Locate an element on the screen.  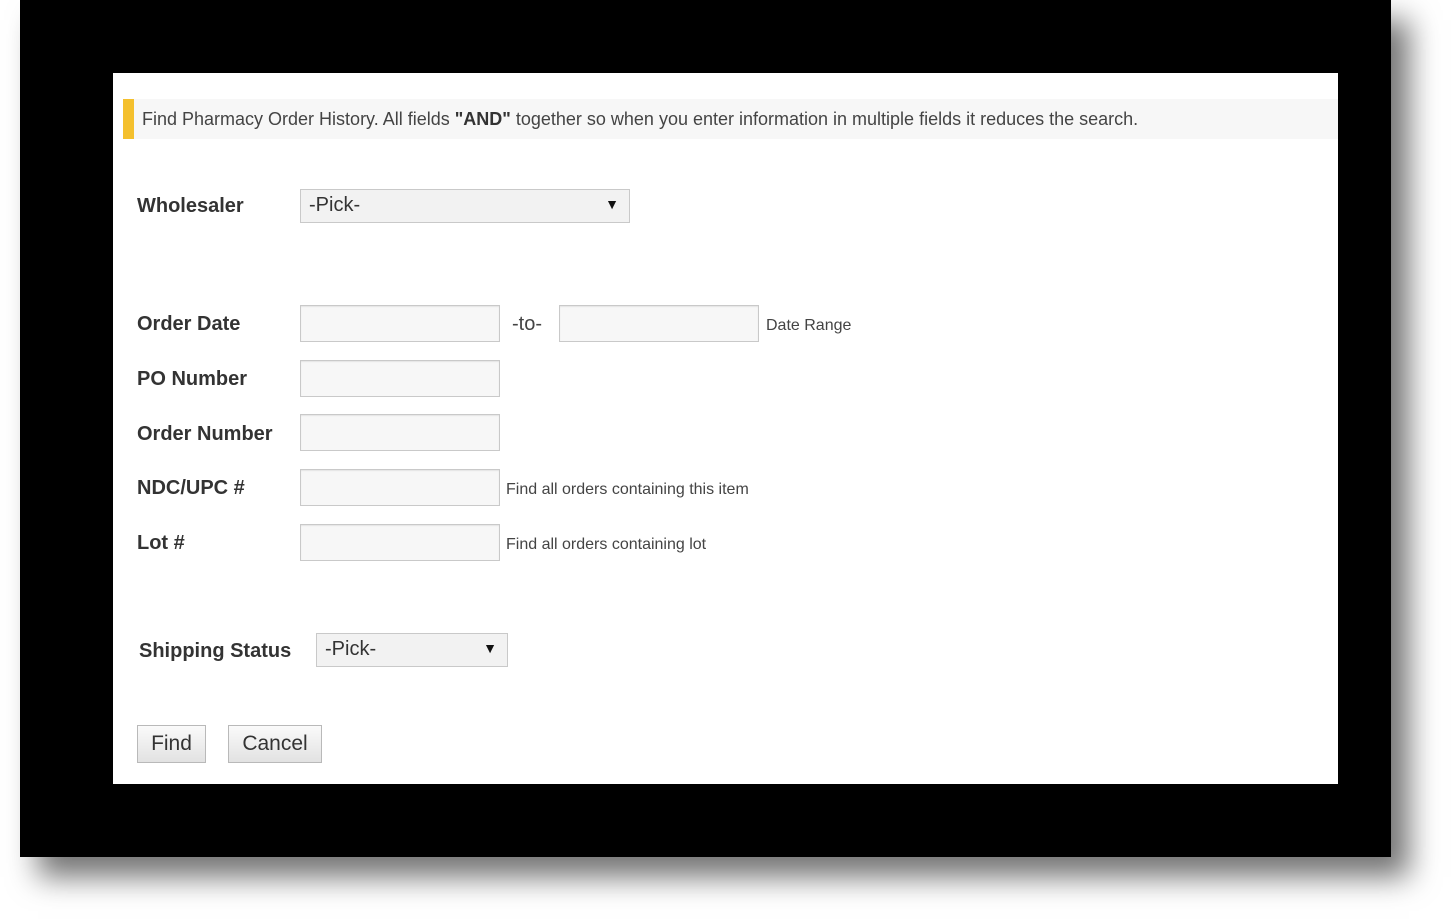
order-number-input is located at coordinates (400, 432).